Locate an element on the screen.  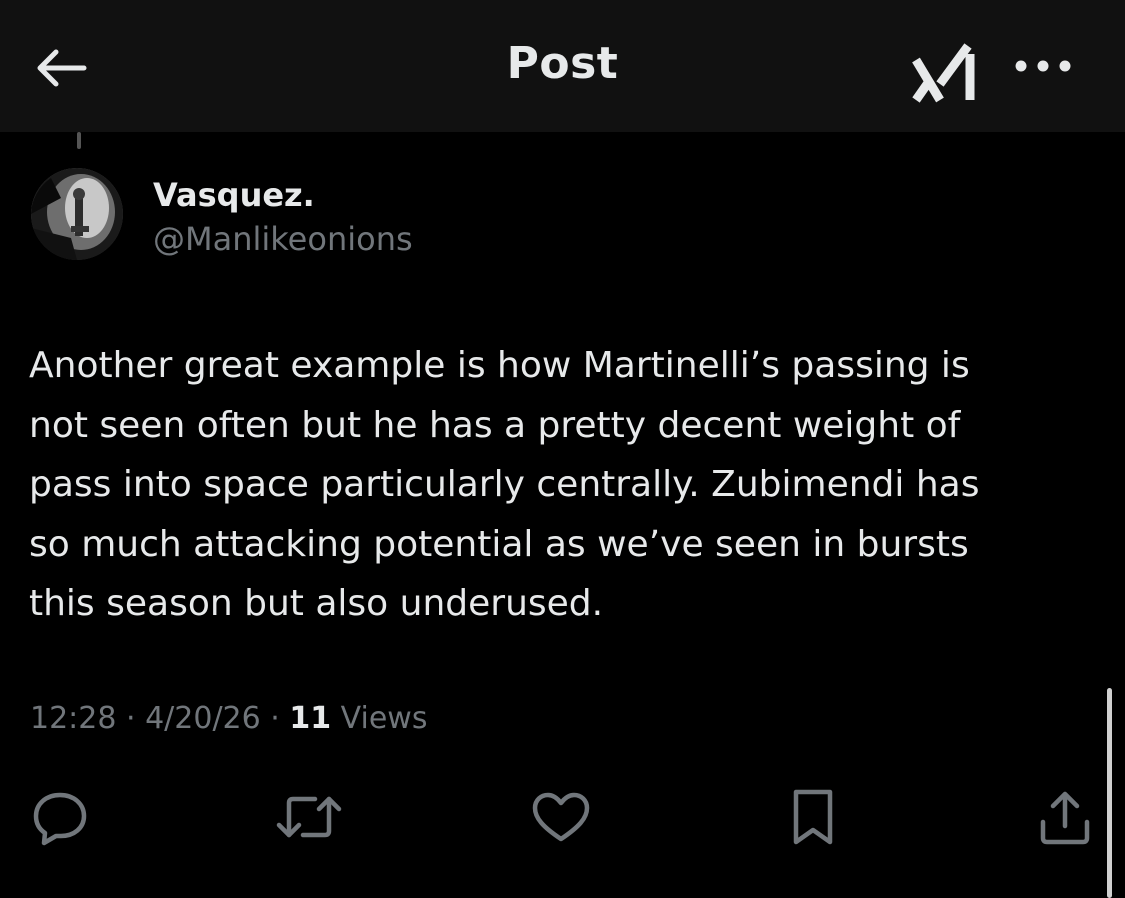
like-button is located at coordinates (561, 817).